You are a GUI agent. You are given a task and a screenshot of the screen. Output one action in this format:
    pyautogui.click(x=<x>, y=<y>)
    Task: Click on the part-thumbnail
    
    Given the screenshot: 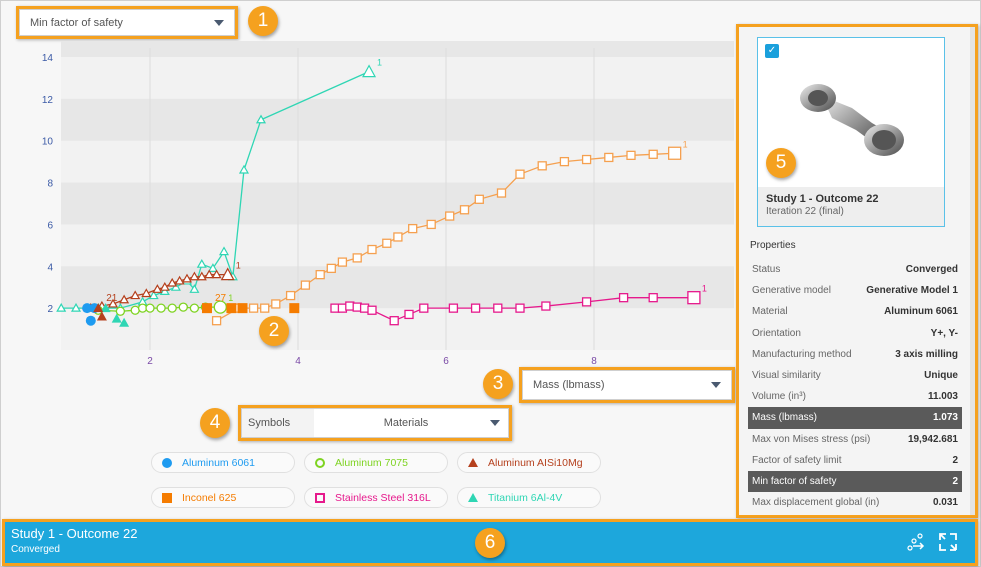 What is the action you would take?
    pyautogui.click(x=852, y=120)
    